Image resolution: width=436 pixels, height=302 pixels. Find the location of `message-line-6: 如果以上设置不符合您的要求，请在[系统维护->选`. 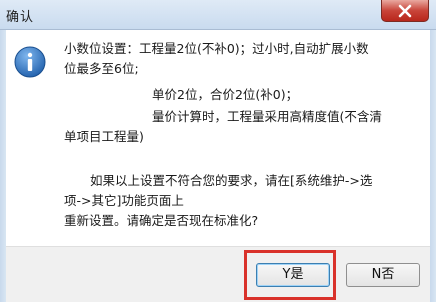

message-line-6: 如果以上设置不符合您的要求，请在[系统维护->选 is located at coordinates (231, 180).